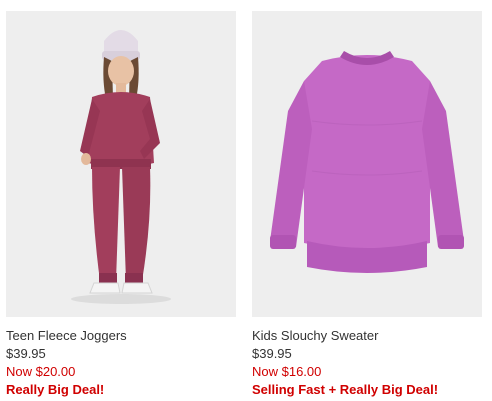 The image size is (492, 401). What do you see at coordinates (367, 335) in the screenshot?
I see `product-name: Kids Slouchy Sweater` at bounding box center [367, 335].